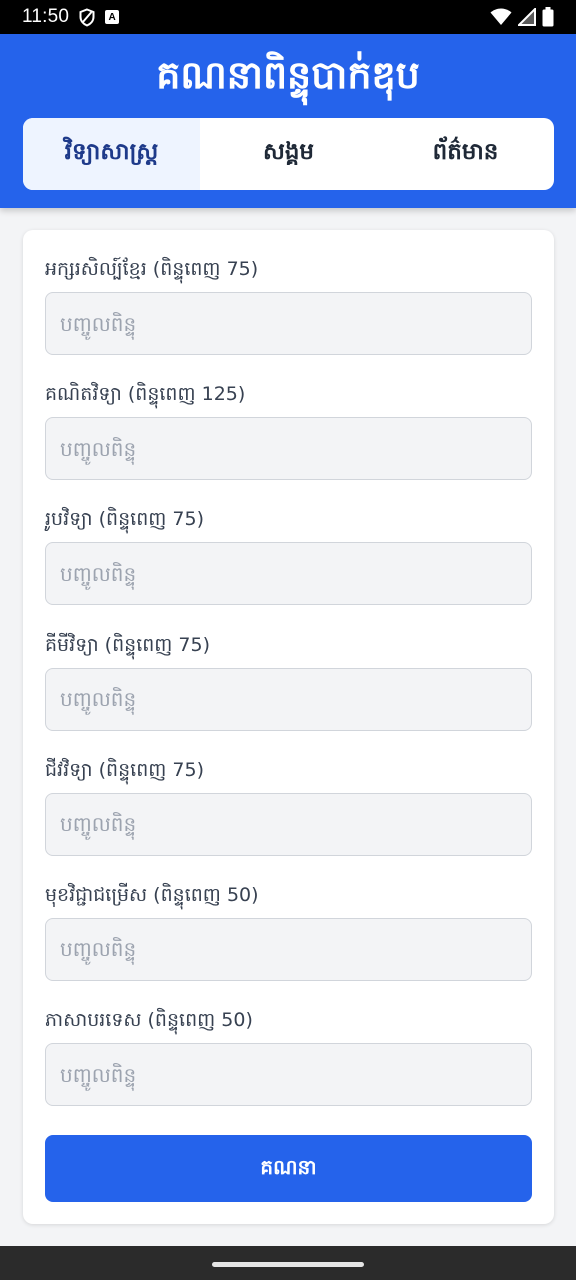 Image resolution: width=576 pixels, height=1280 pixels. Describe the element at coordinates (46, 16) in the screenshot. I see `status-time: 11:50` at that location.